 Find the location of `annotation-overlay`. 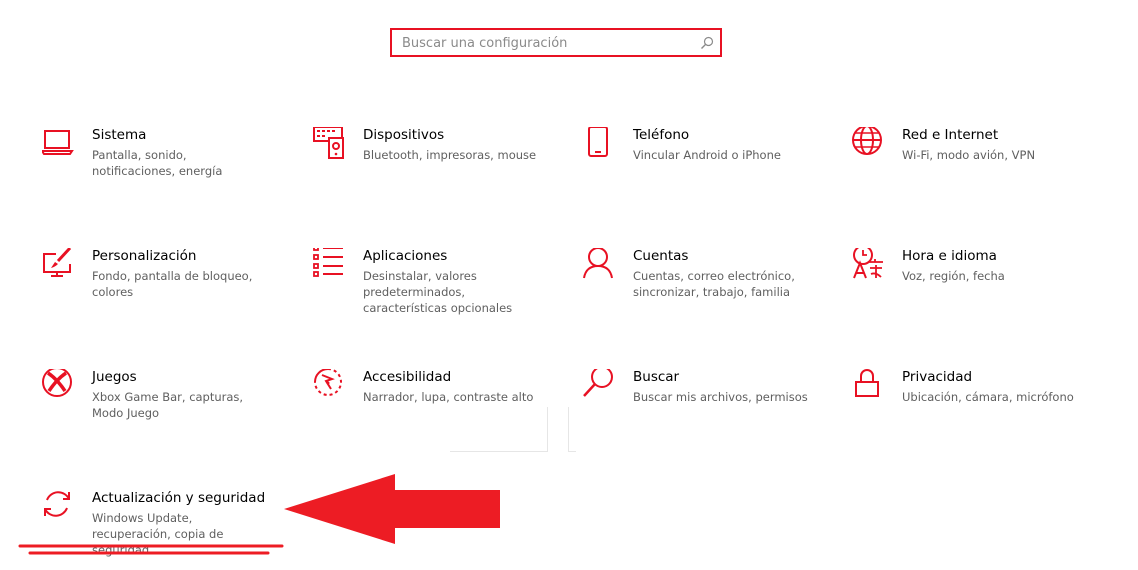

annotation-overlay is located at coordinates (259, 514).